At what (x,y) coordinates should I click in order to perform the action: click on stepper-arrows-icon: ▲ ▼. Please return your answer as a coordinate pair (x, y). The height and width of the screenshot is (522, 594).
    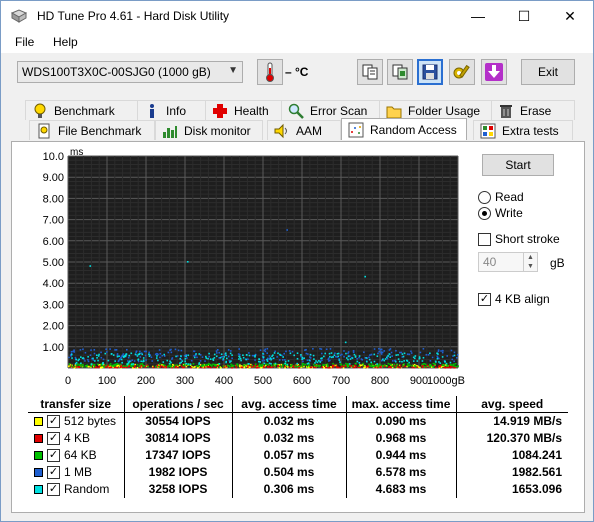
    Looking at the image, I should click on (530, 262).